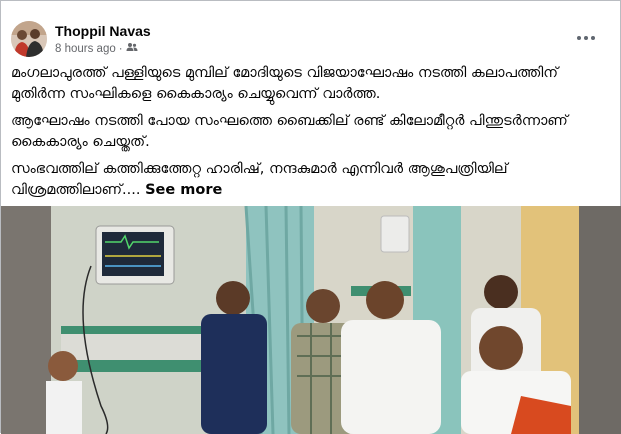  I want to click on avatar-image, so click(29, 39).